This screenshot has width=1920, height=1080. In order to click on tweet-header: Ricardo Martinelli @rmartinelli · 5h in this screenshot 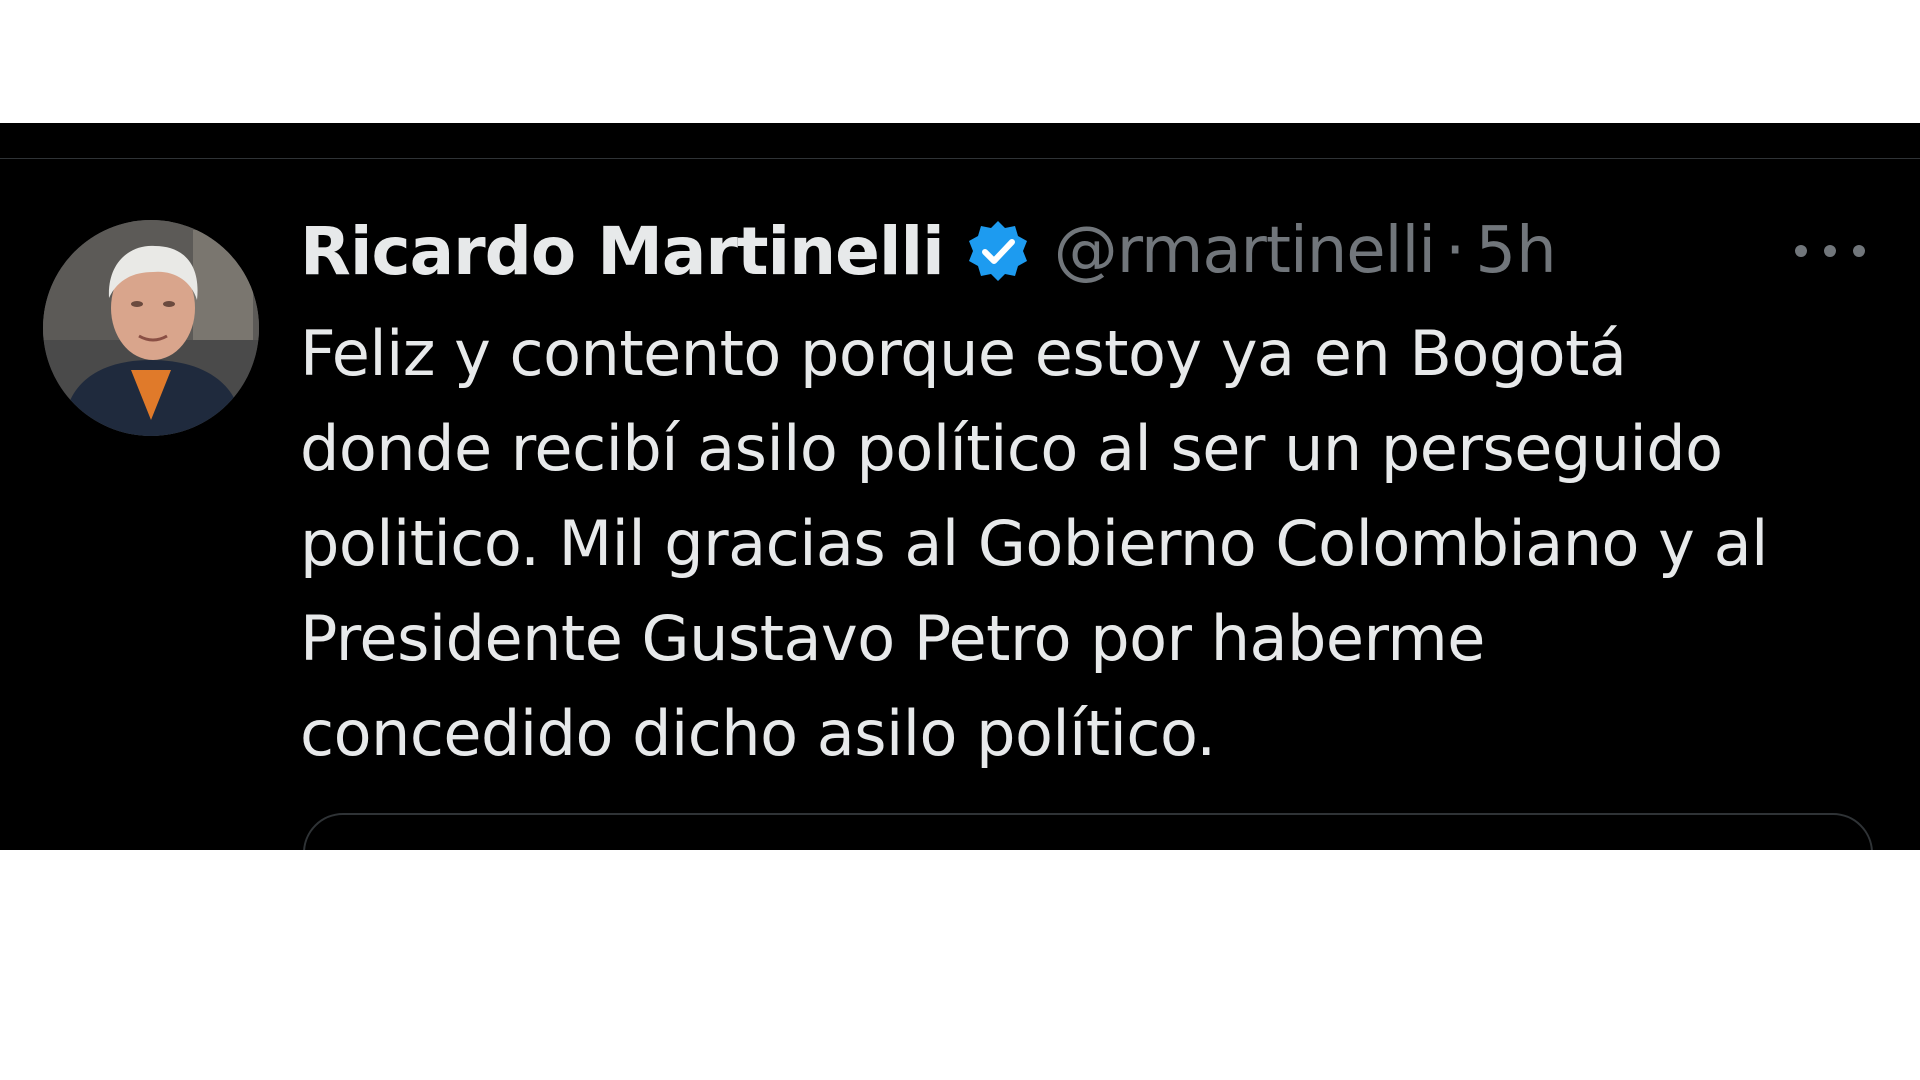, I will do `click(928, 251)`.